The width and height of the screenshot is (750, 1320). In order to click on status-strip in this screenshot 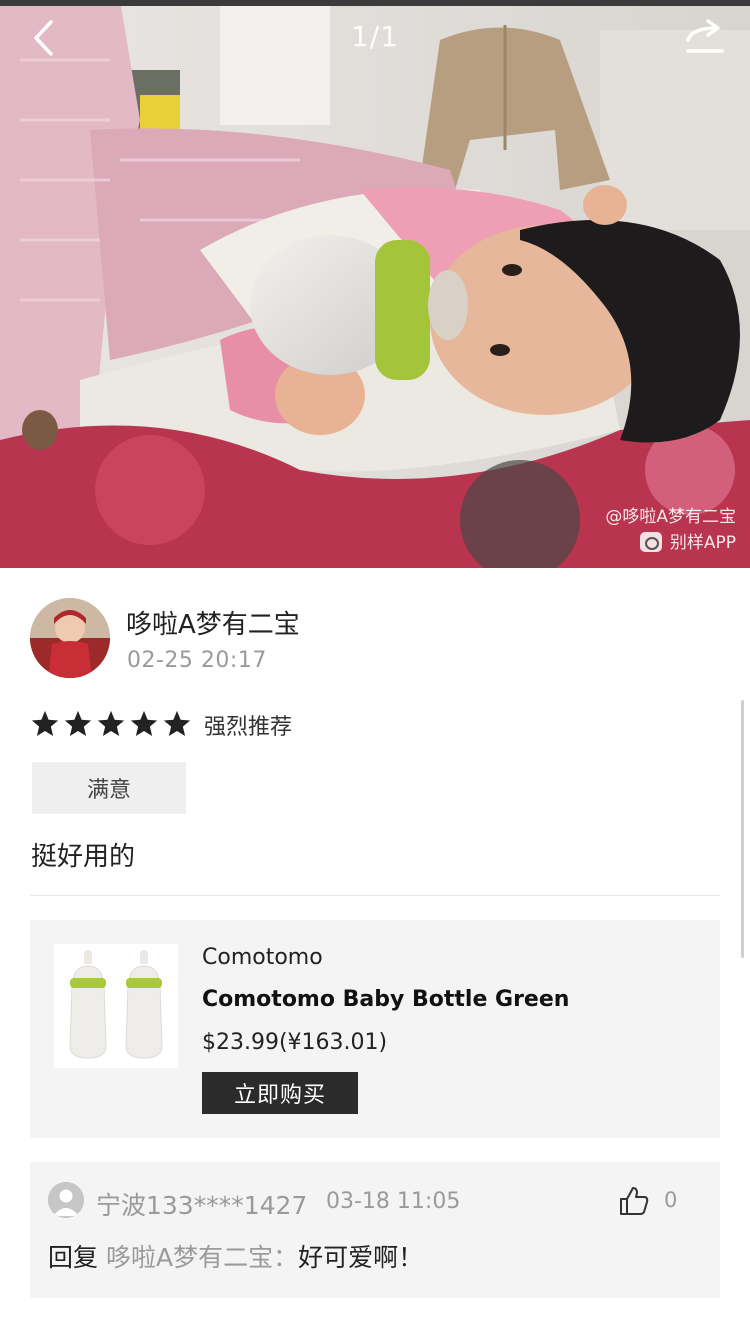, I will do `click(375, 3)`.